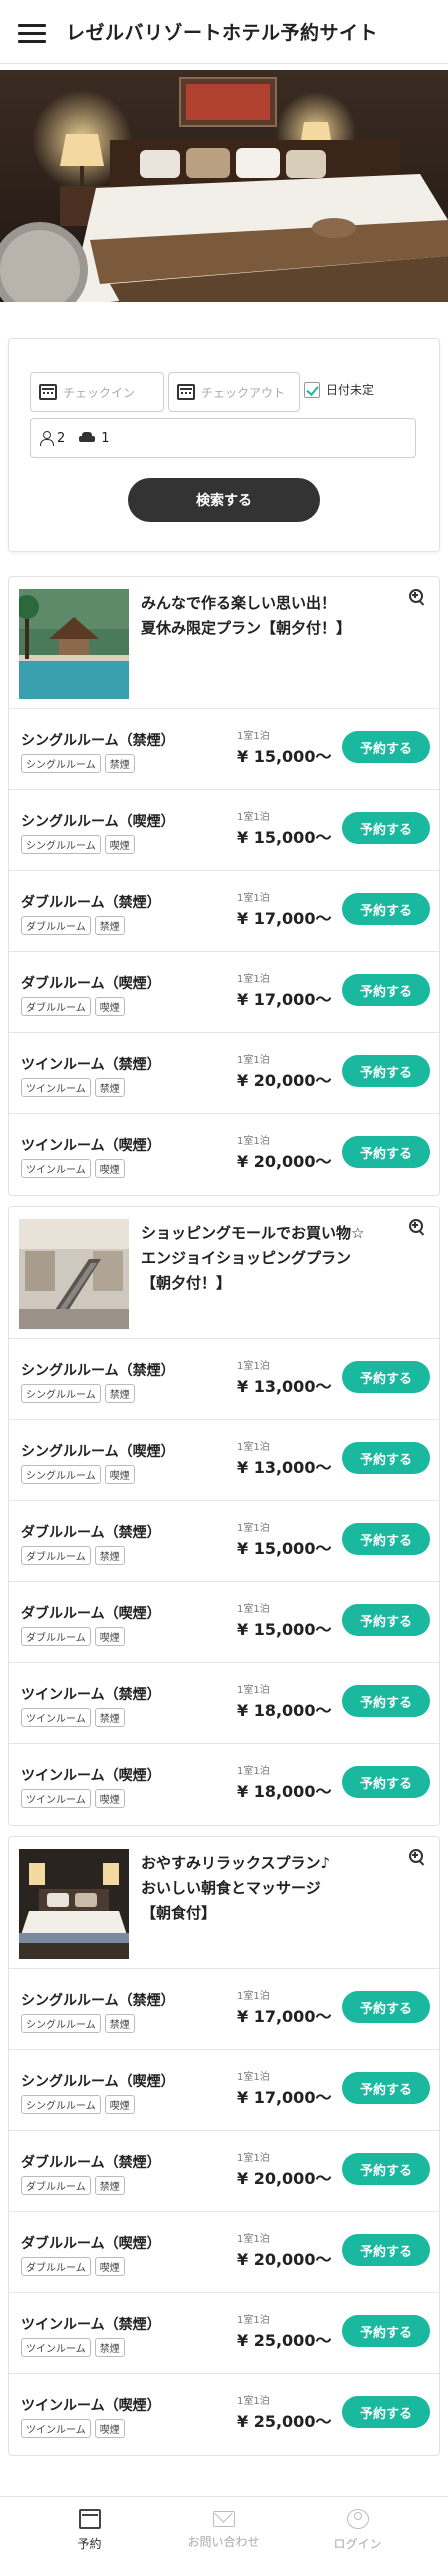 The width and height of the screenshot is (448, 2560). What do you see at coordinates (87, 438) in the screenshot?
I see `room-icon` at bounding box center [87, 438].